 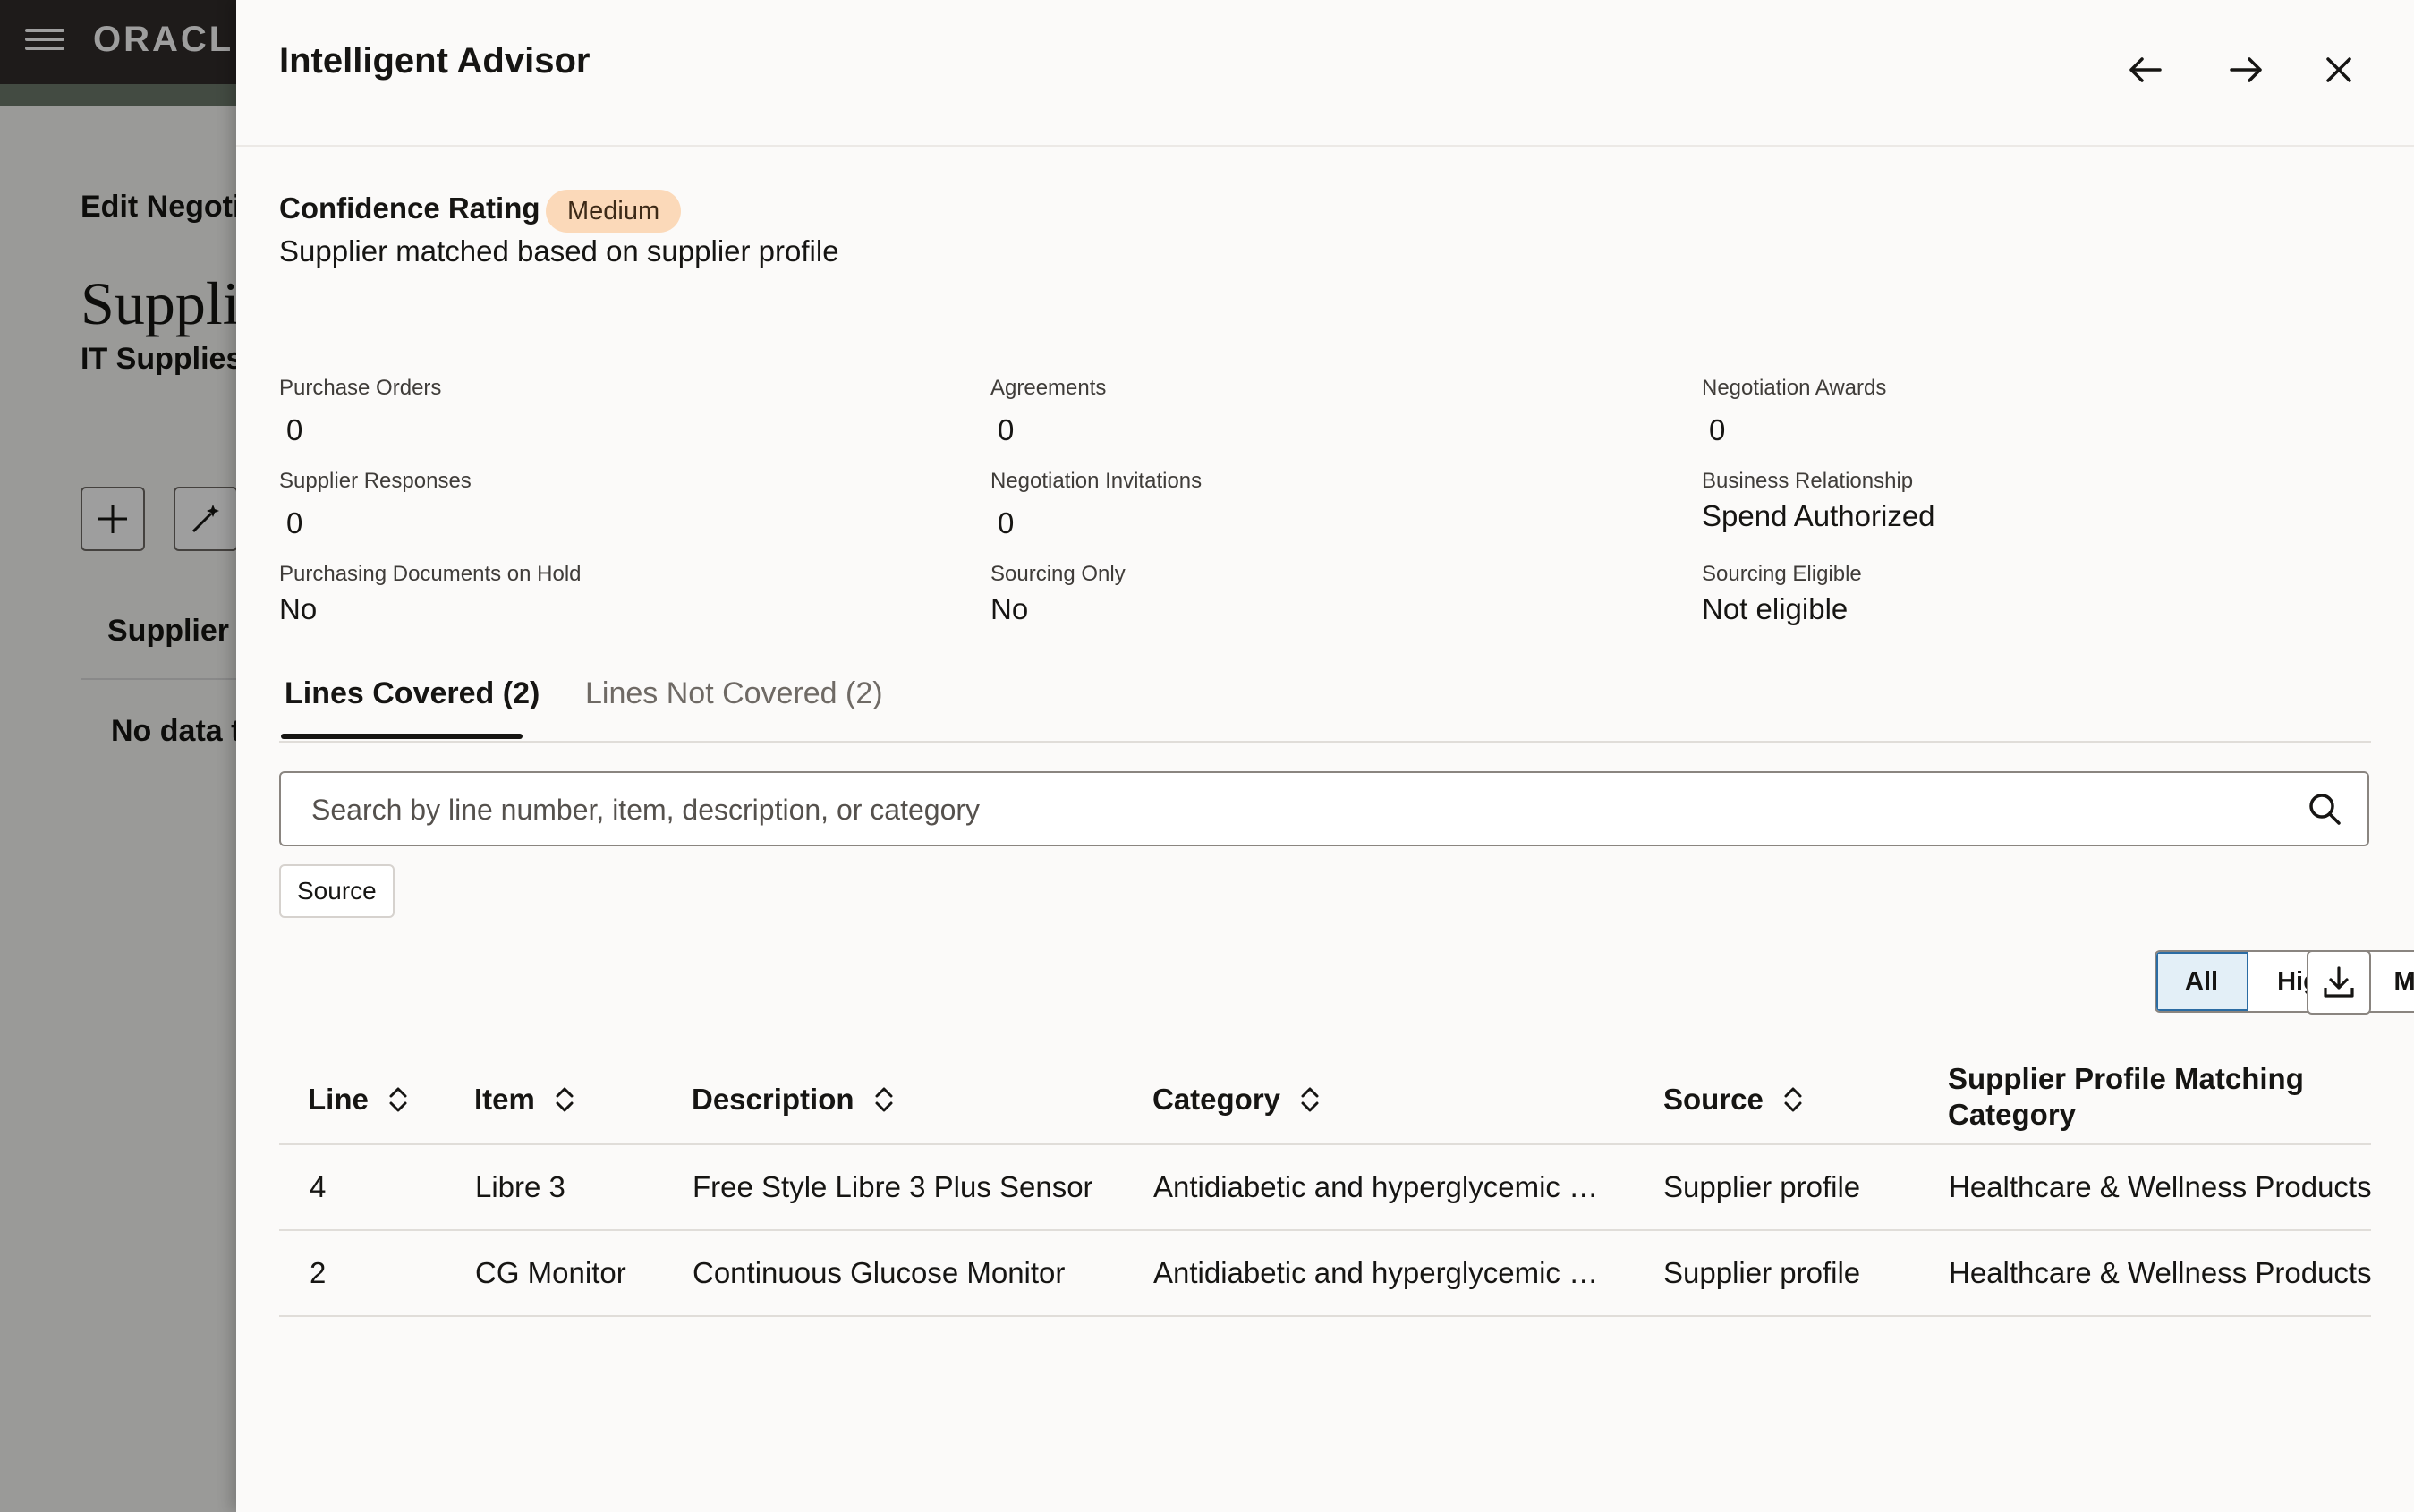 What do you see at coordinates (1714, 1099) in the screenshot?
I see `column-label: Source` at bounding box center [1714, 1099].